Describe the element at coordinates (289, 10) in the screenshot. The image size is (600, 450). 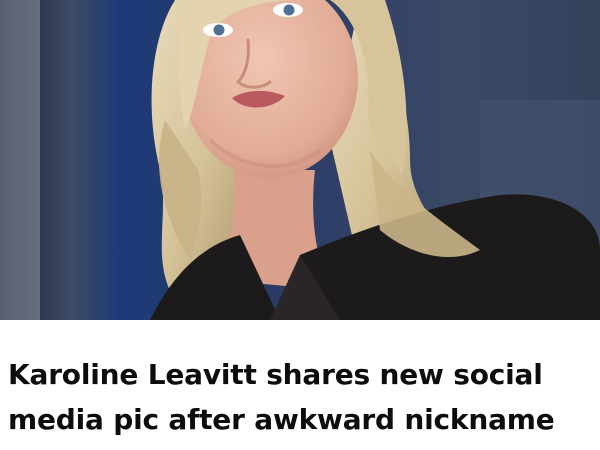
I see `eye-right` at that location.